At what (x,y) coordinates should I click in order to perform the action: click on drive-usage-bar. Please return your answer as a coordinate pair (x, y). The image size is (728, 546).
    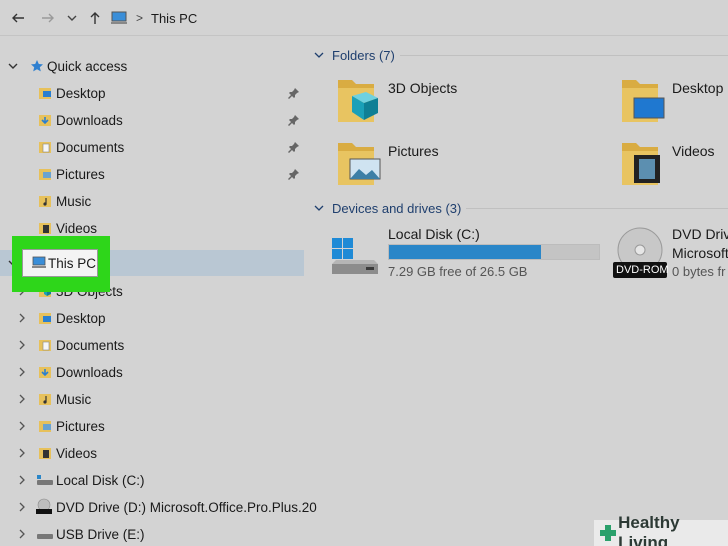
    Looking at the image, I should click on (494, 252).